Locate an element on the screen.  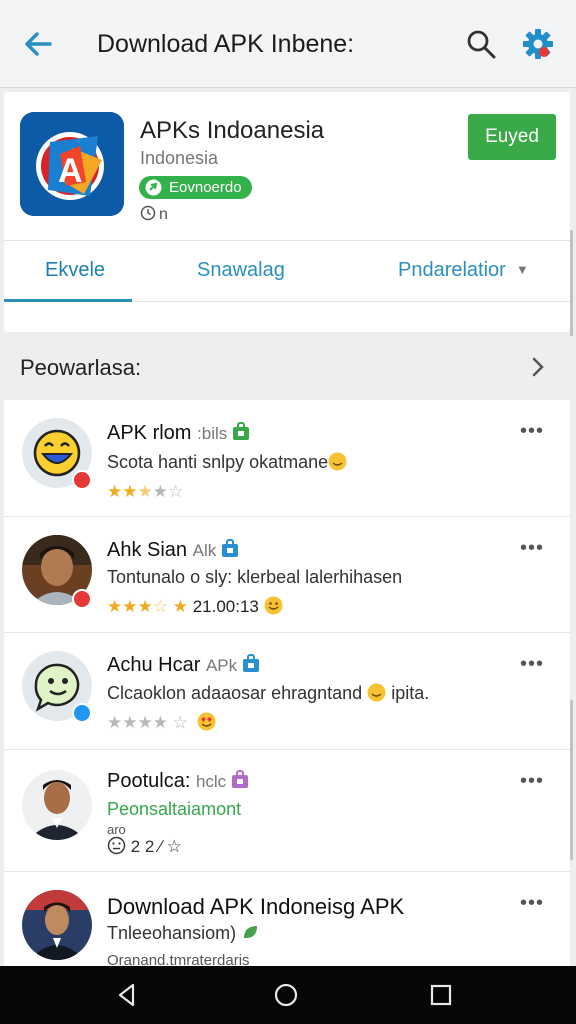
category-badge: Eovnoerdo is located at coordinates (195, 187).